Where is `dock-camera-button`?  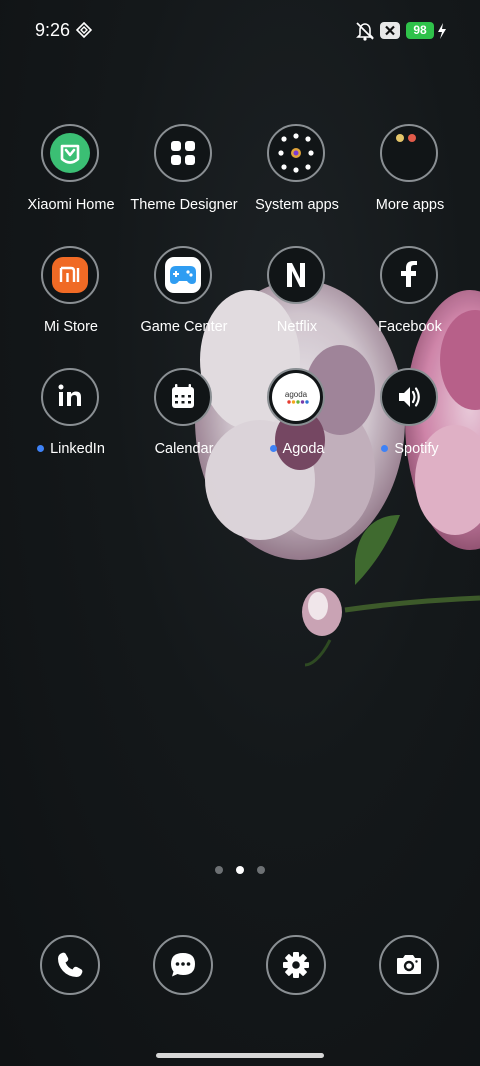 dock-camera-button is located at coordinates (409, 965).